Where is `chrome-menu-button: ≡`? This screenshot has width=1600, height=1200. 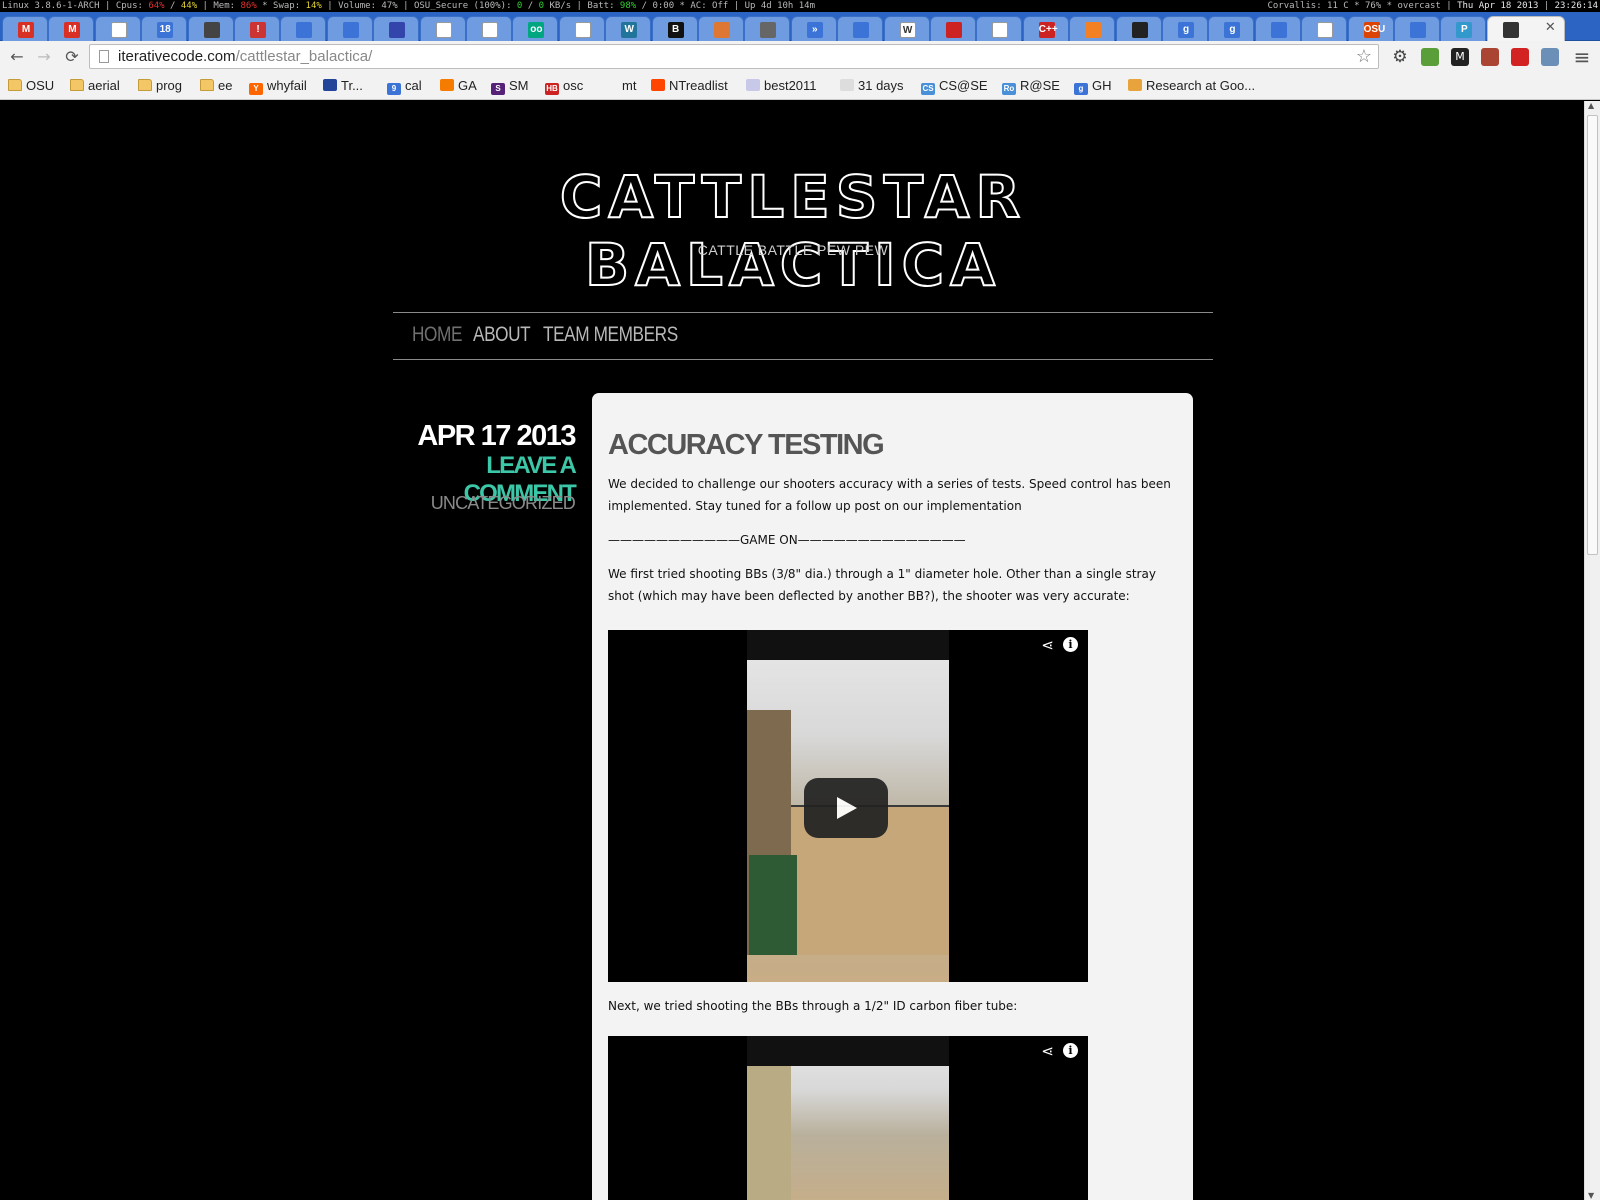
chrome-menu-button: ≡ is located at coordinates (1582, 57).